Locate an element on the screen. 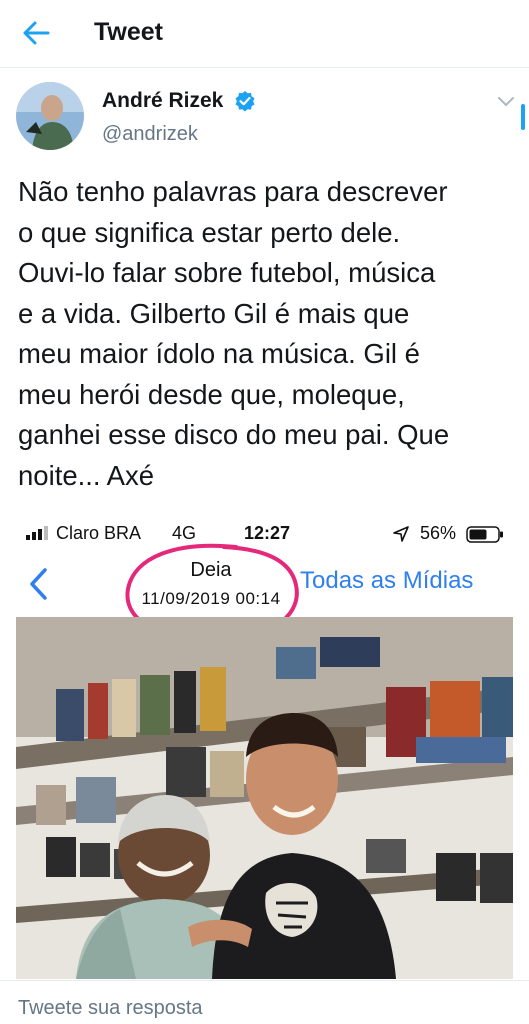 The image size is (529, 1024). signal-bars-icon is located at coordinates (37, 533).